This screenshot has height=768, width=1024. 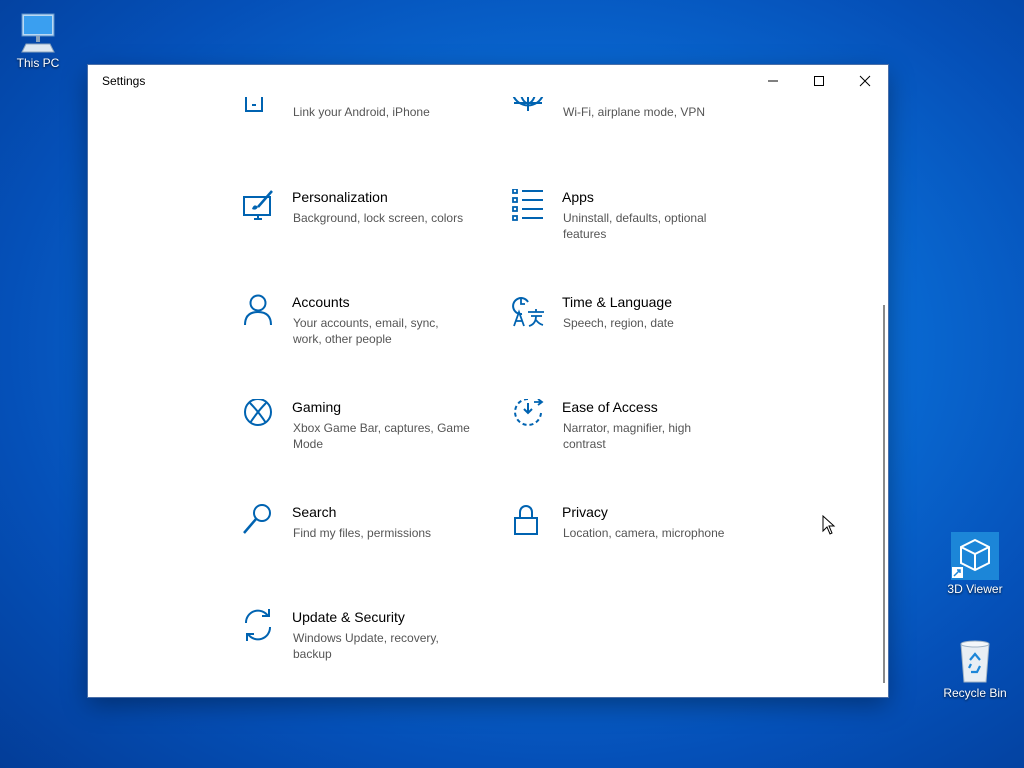 What do you see at coordinates (362, 533) in the screenshot?
I see `settings-item-desc: Find my files, permissions` at bounding box center [362, 533].